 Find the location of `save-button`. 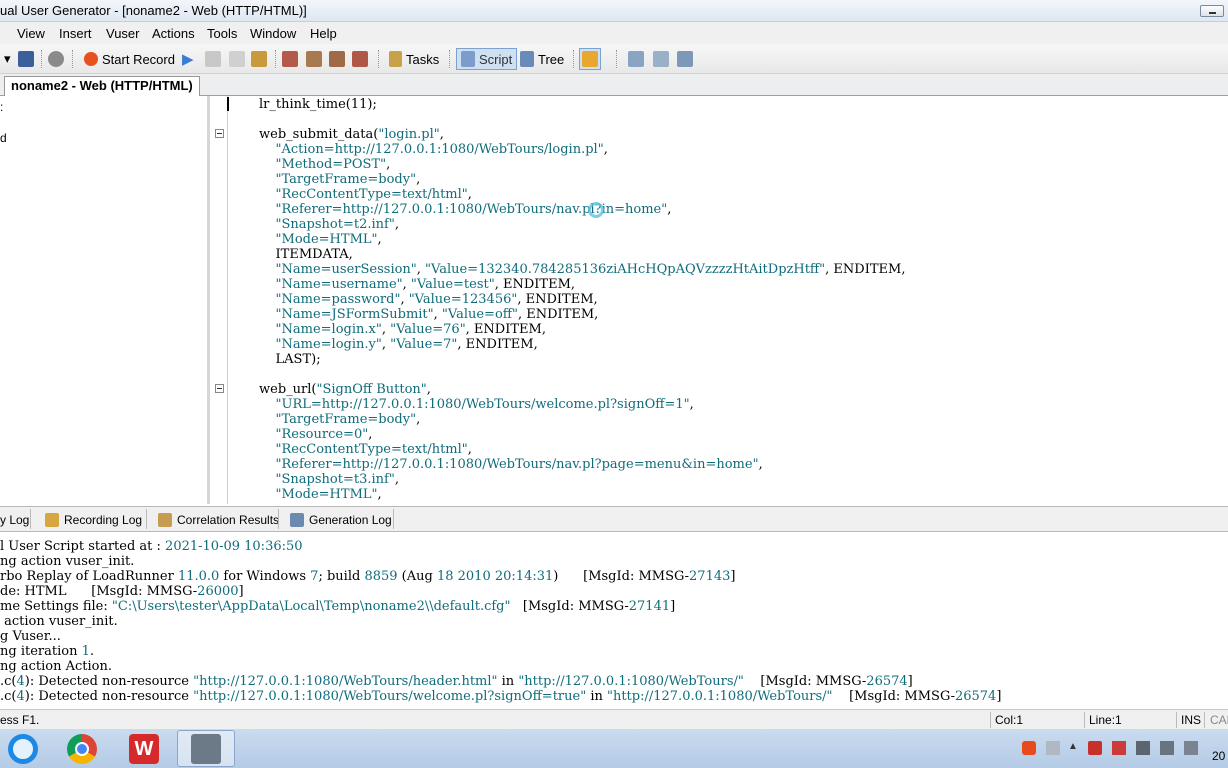

save-button is located at coordinates (26, 59).